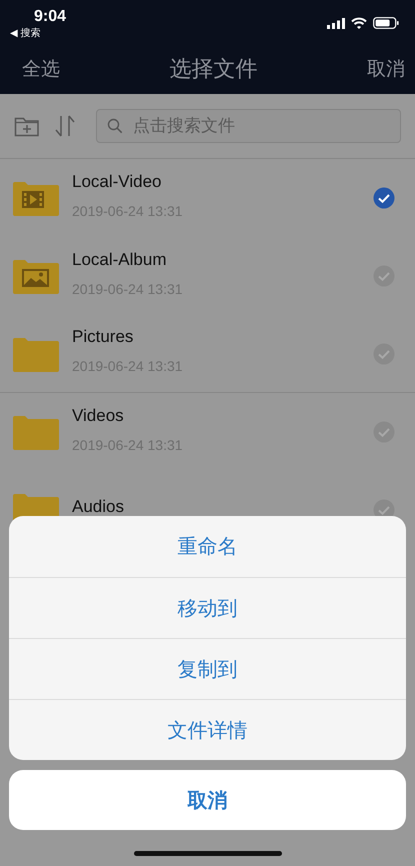  Describe the element at coordinates (207, 668) in the screenshot. I see `action-item: 复制到` at that location.